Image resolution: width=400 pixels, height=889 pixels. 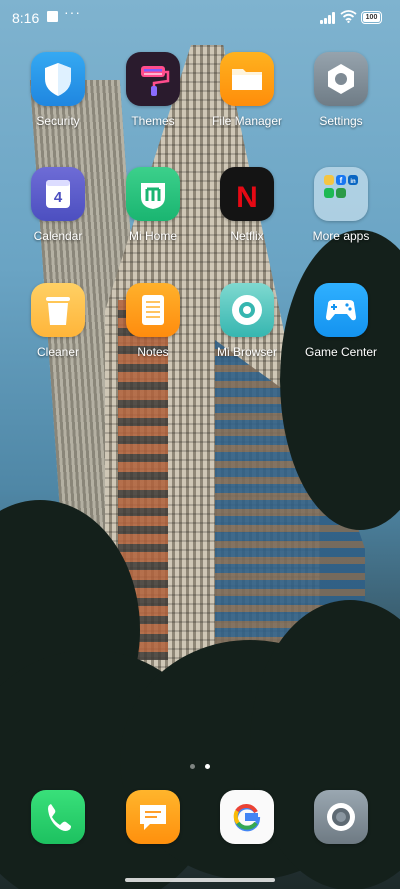 What do you see at coordinates (200, 18) in the screenshot?
I see `status-bar: 8:16 ··· 100` at bounding box center [200, 18].